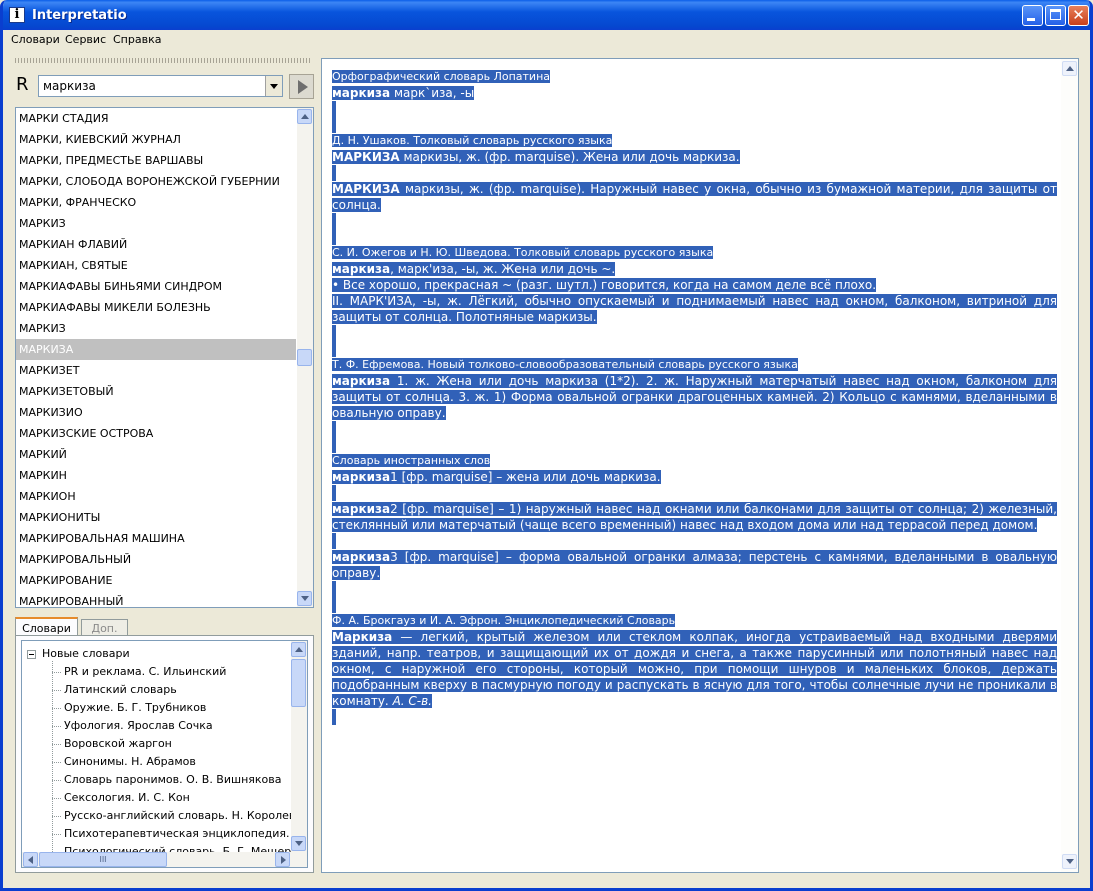 The image size is (1093, 891). I want to click on list-item: МАРКИ, ФРАНЧЕСКО, so click(156, 202).